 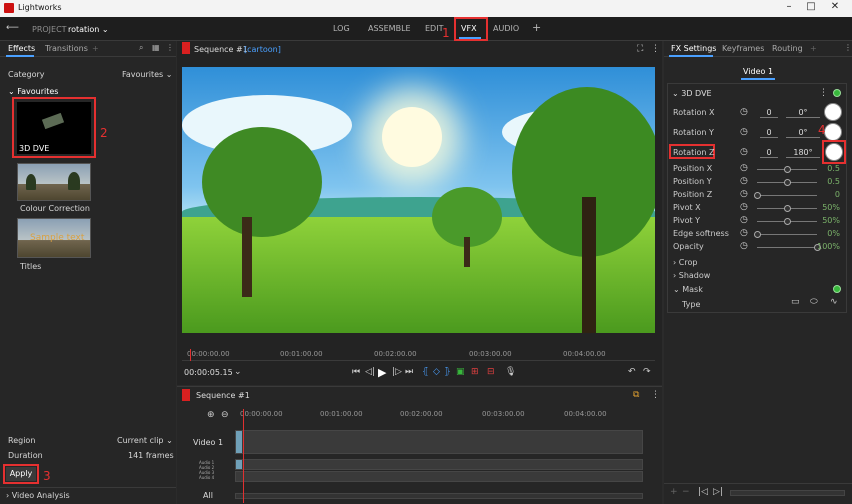 What do you see at coordinates (758, 71) in the screenshot?
I see `video-1-subtab: Video 1` at bounding box center [758, 71].